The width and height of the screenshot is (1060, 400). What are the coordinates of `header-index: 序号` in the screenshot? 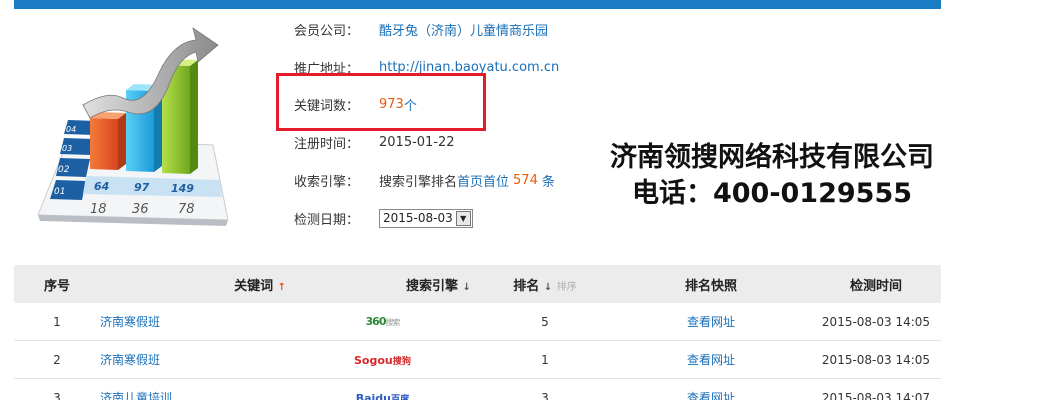 It's located at (56, 286).